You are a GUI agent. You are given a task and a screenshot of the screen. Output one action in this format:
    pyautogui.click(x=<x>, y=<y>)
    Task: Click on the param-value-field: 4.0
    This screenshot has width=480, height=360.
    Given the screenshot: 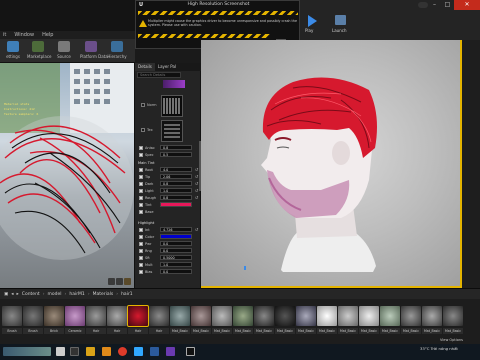 What is the action you would take?
    pyautogui.click(x=176, y=169)
    